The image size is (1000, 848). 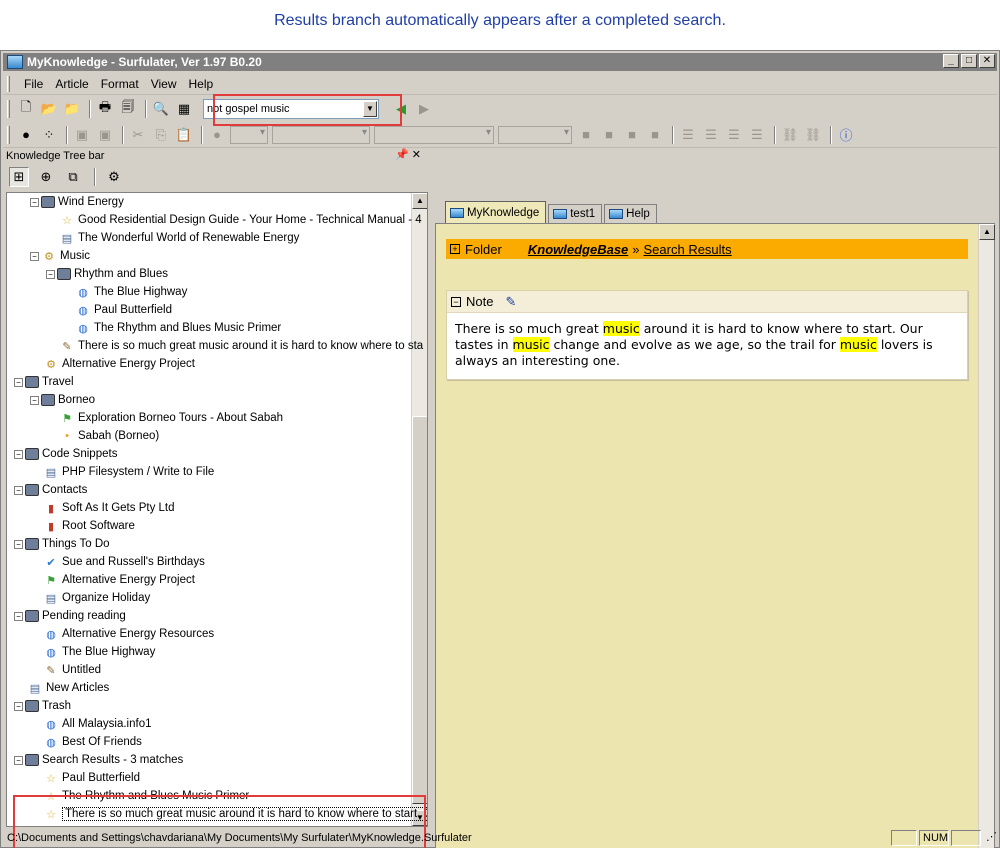 I want to click on forward-icon: ▶, so click(x=424, y=109).